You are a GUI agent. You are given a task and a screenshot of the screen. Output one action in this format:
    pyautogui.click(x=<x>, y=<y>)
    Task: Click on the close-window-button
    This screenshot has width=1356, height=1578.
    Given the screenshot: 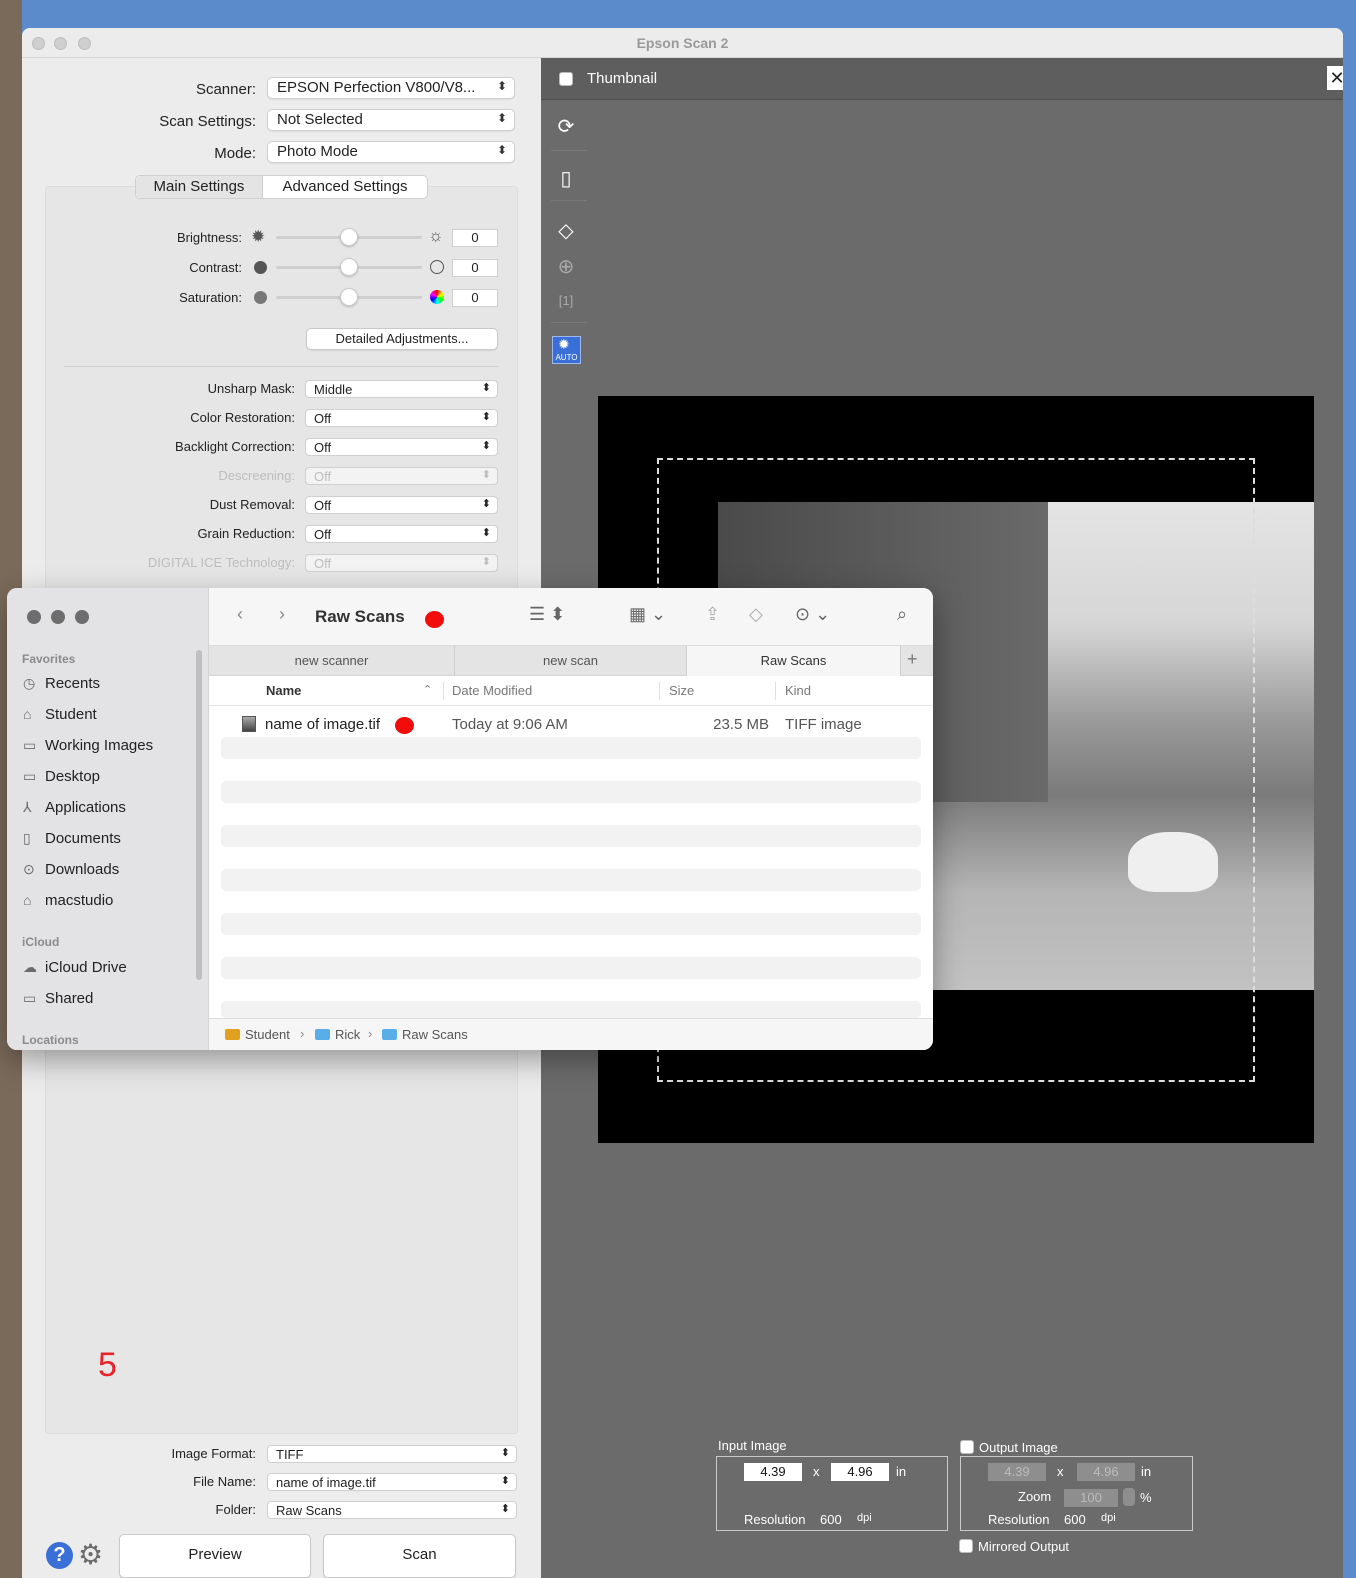 What is the action you would take?
    pyautogui.click(x=34, y=617)
    